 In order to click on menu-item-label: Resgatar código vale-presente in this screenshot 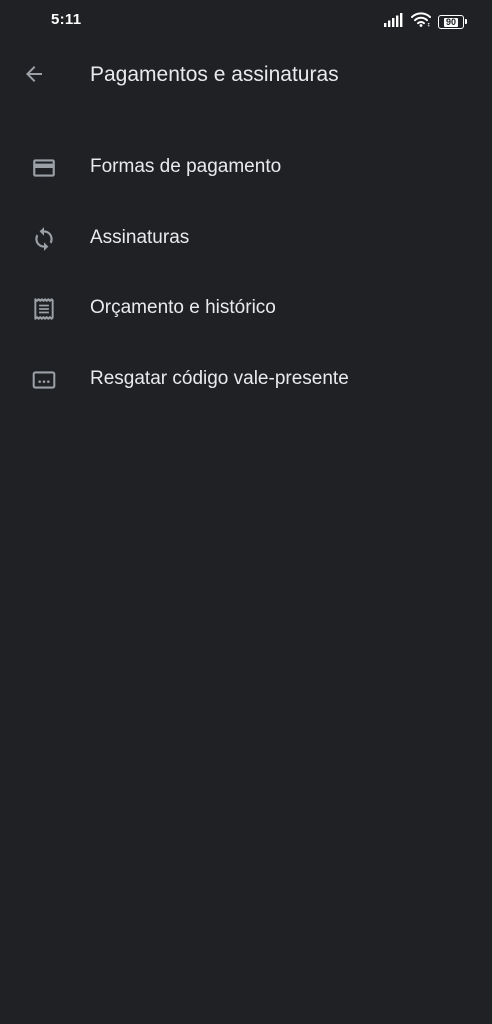, I will do `click(219, 378)`.